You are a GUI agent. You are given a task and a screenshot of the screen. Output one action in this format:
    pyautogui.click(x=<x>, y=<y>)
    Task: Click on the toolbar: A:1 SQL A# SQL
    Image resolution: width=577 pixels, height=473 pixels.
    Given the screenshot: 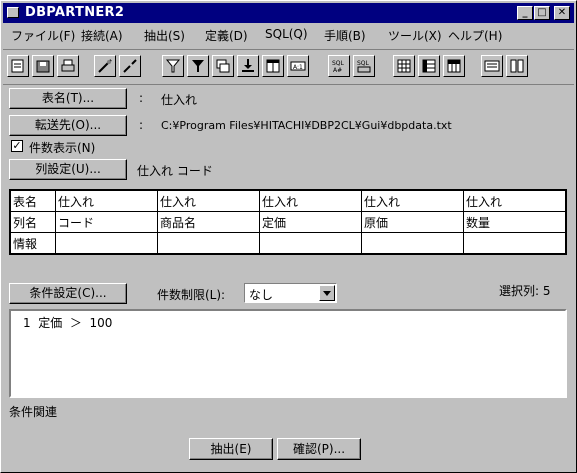 What is the action you would take?
    pyautogui.click(x=288, y=67)
    